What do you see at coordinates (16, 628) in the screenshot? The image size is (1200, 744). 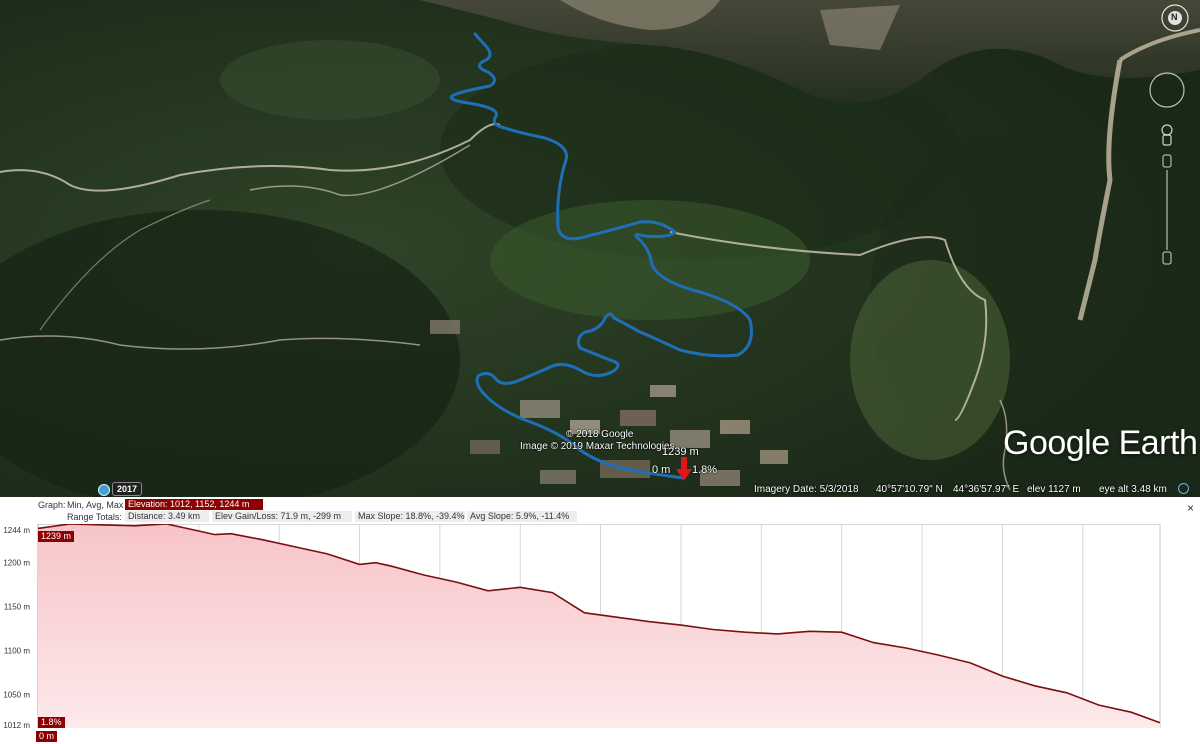 I see `y-axis: 1244 m1200 m1150 m1100 m1050 m1012 m` at bounding box center [16, 628].